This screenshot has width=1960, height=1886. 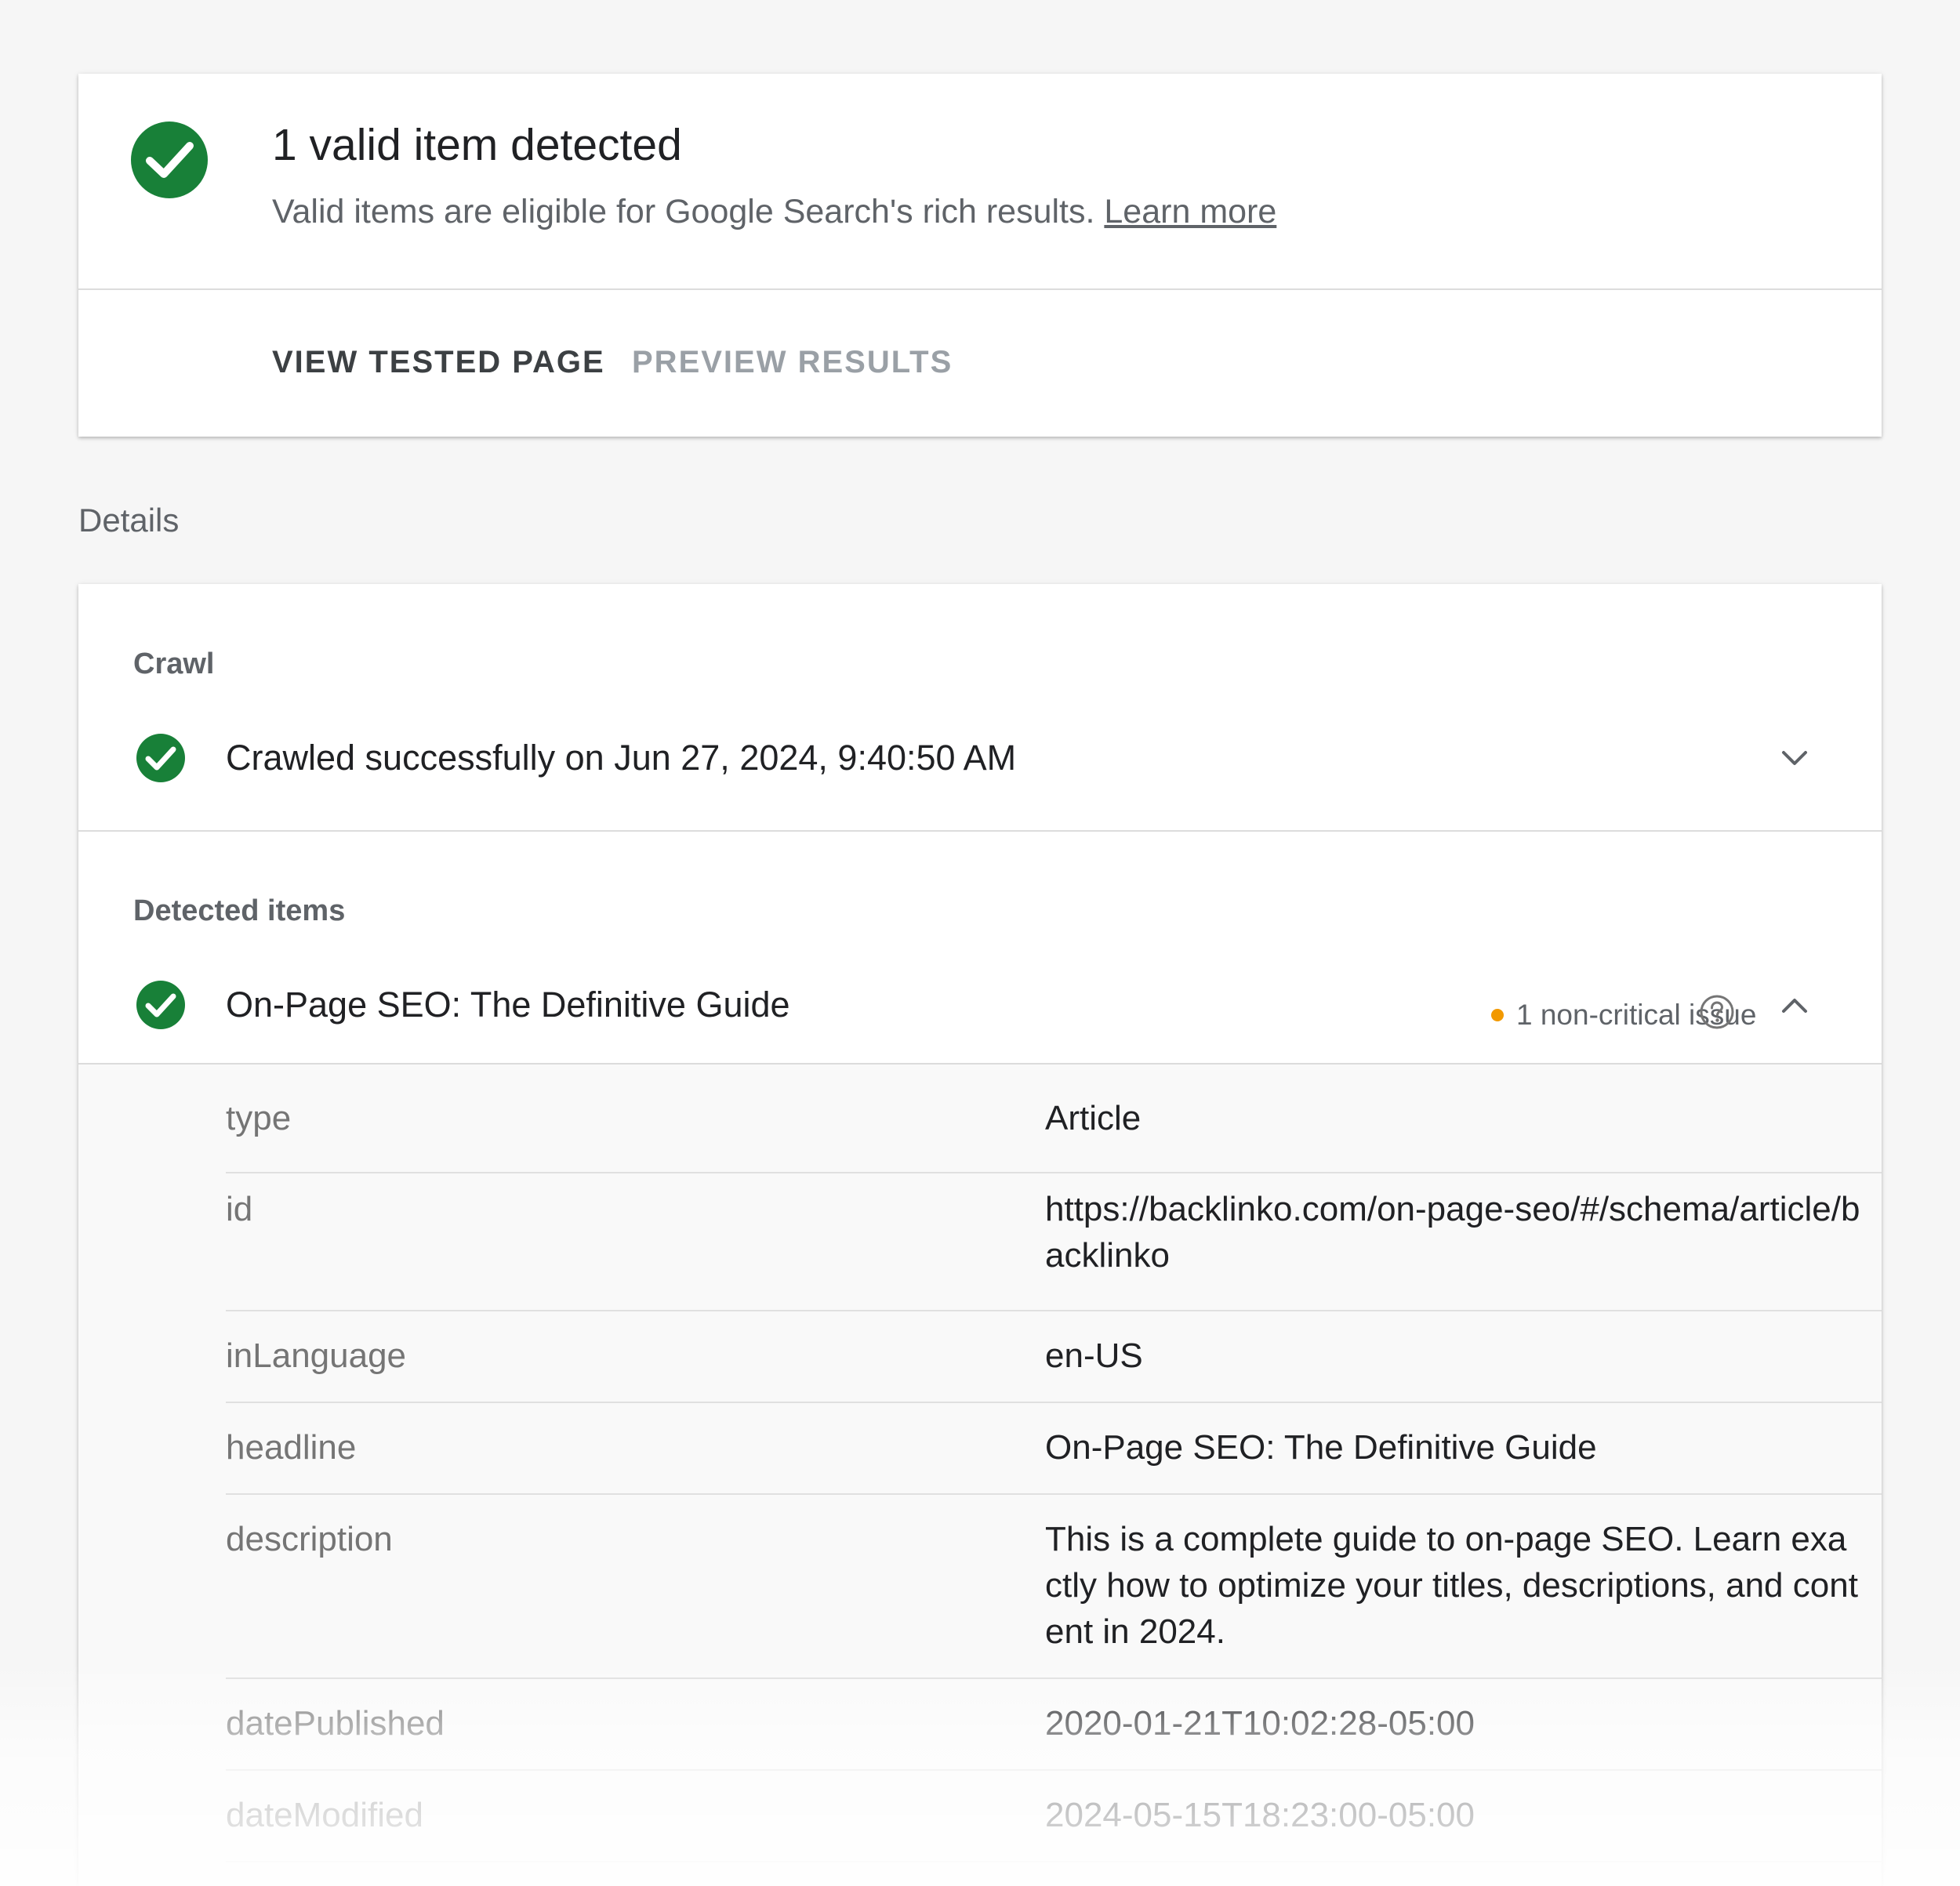 What do you see at coordinates (174, 663) in the screenshot?
I see `crawl-section-label: Crawl` at bounding box center [174, 663].